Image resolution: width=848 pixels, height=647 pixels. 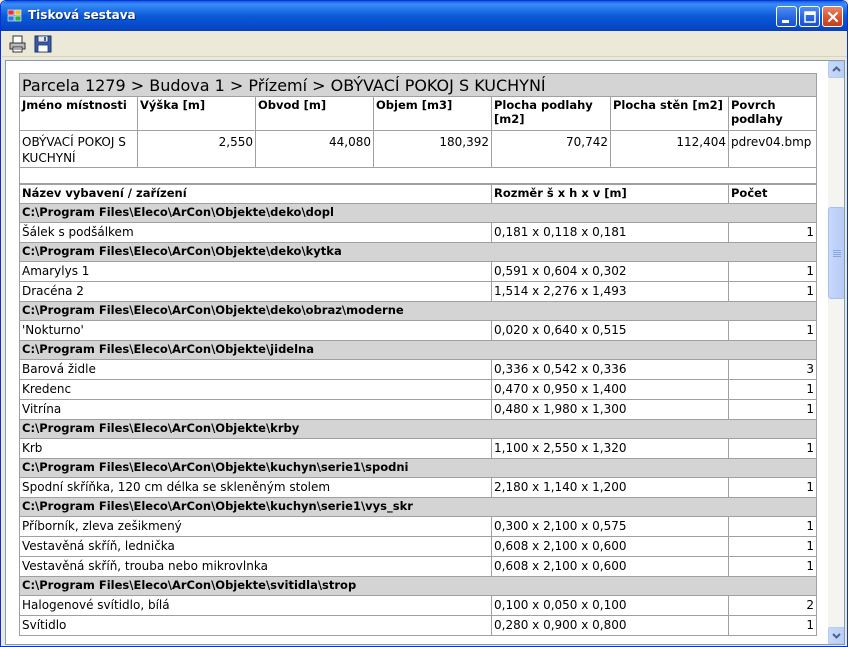 I want to click on item-size-cell: 0,470 x 0,950 x 1,400, so click(x=610, y=389).